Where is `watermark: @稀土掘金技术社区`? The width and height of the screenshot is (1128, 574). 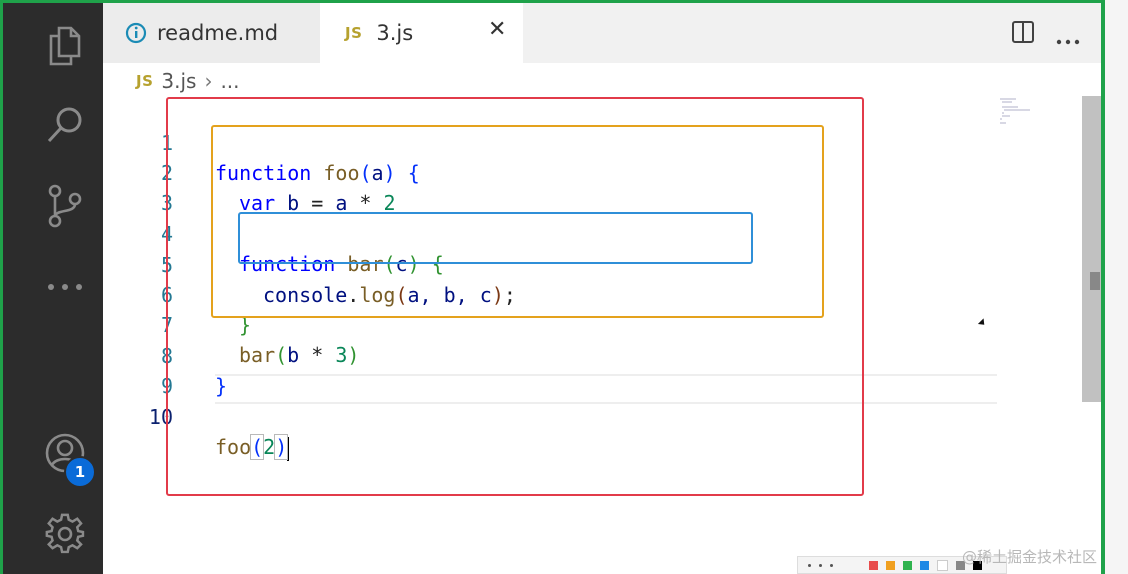 watermark: @稀土掘金技术社区 is located at coordinates (1030, 557).